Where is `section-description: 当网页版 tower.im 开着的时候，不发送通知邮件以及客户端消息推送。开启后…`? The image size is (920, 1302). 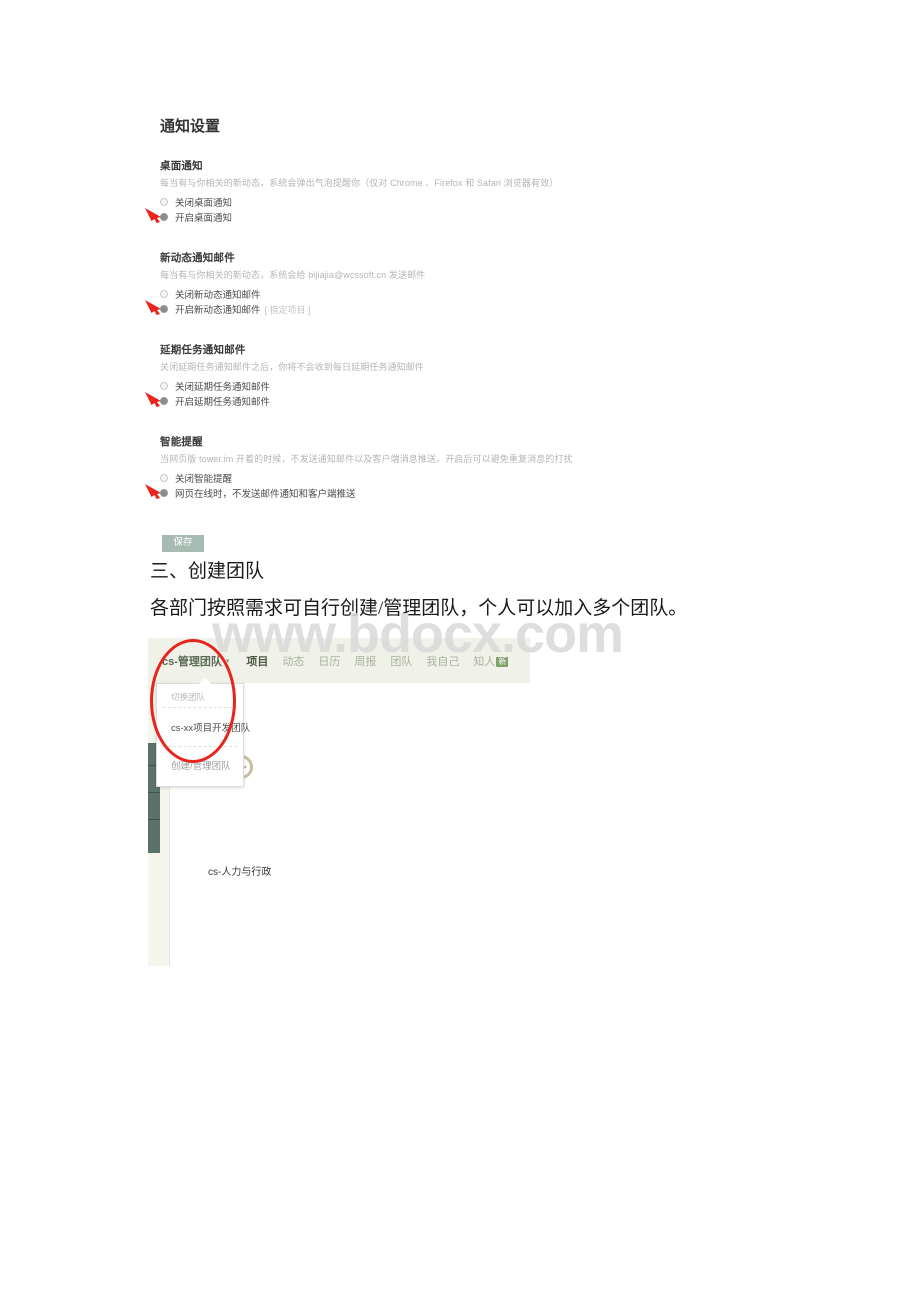
section-description: 当网页版 tower.im 开着的时候，不发送通知邮件以及客户端消息推送。开启后… is located at coordinates (366, 459).